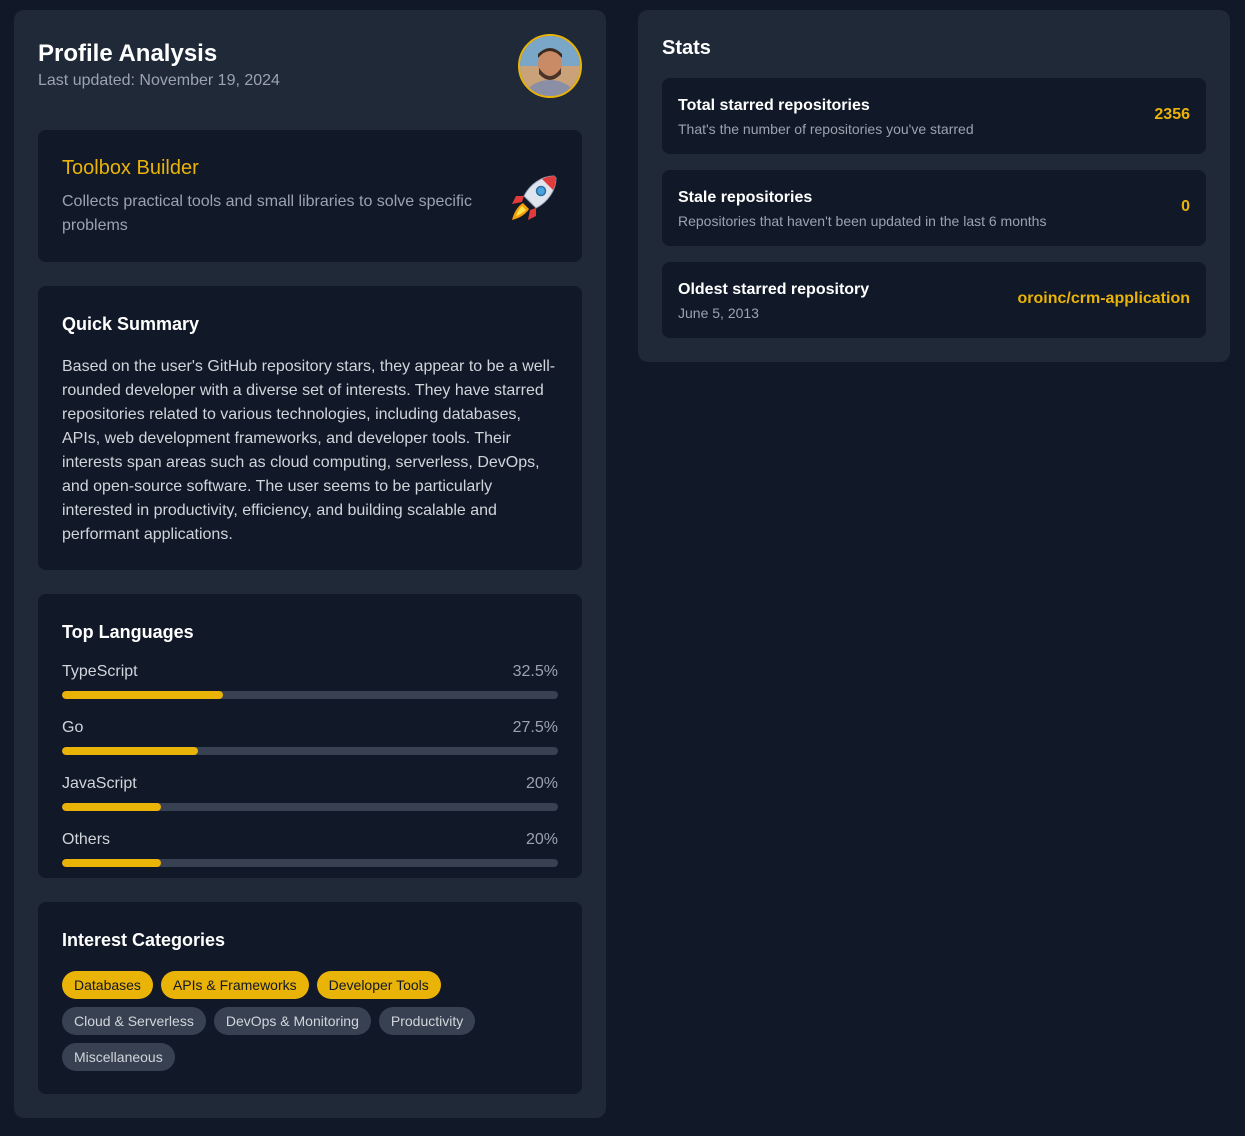 The image size is (1245, 1136). I want to click on stat-label: Stale repositories, so click(745, 197).